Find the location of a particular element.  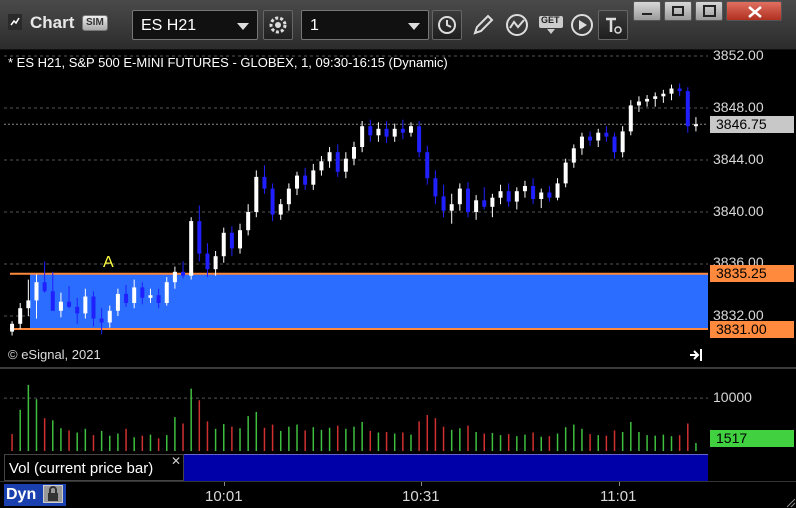

close-button is located at coordinates (754, 11).